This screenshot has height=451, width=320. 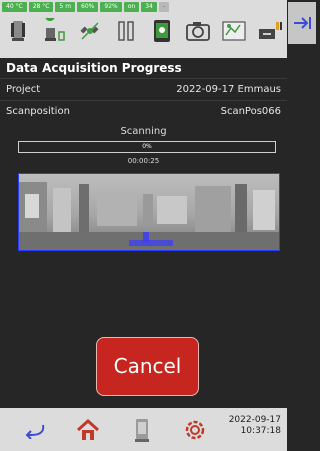 What do you see at coordinates (228, 89) in the screenshot?
I see `project-value: 2022-09-17 Emmaus` at bounding box center [228, 89].